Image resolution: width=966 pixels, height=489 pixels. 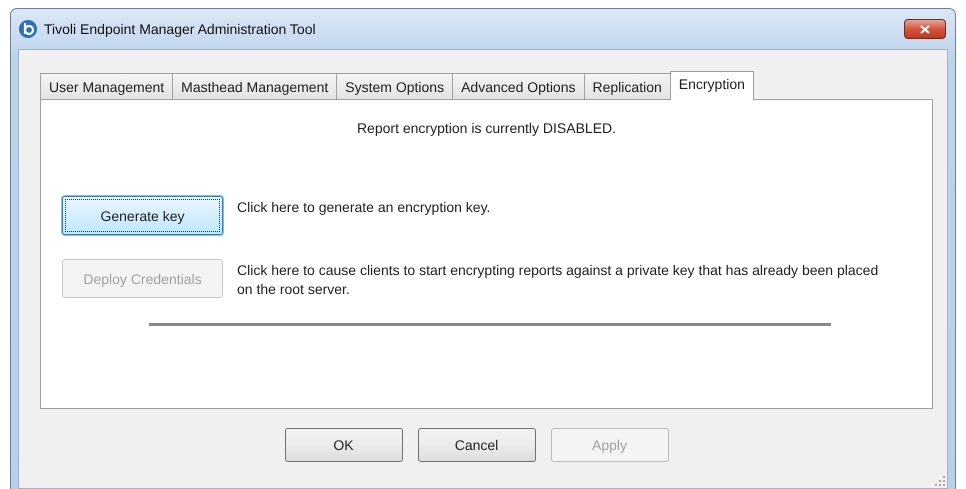 What do you see at coordinates (712, 85) in the screenshot?
I see `tab: Encryption` at bounding box center [712, 85].